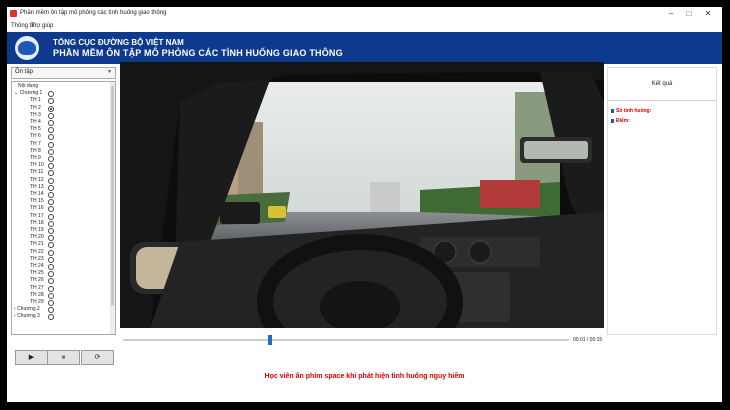 The image size is (730, 410). I want to click on tree-item-label: TH 21, so click(37, 244).